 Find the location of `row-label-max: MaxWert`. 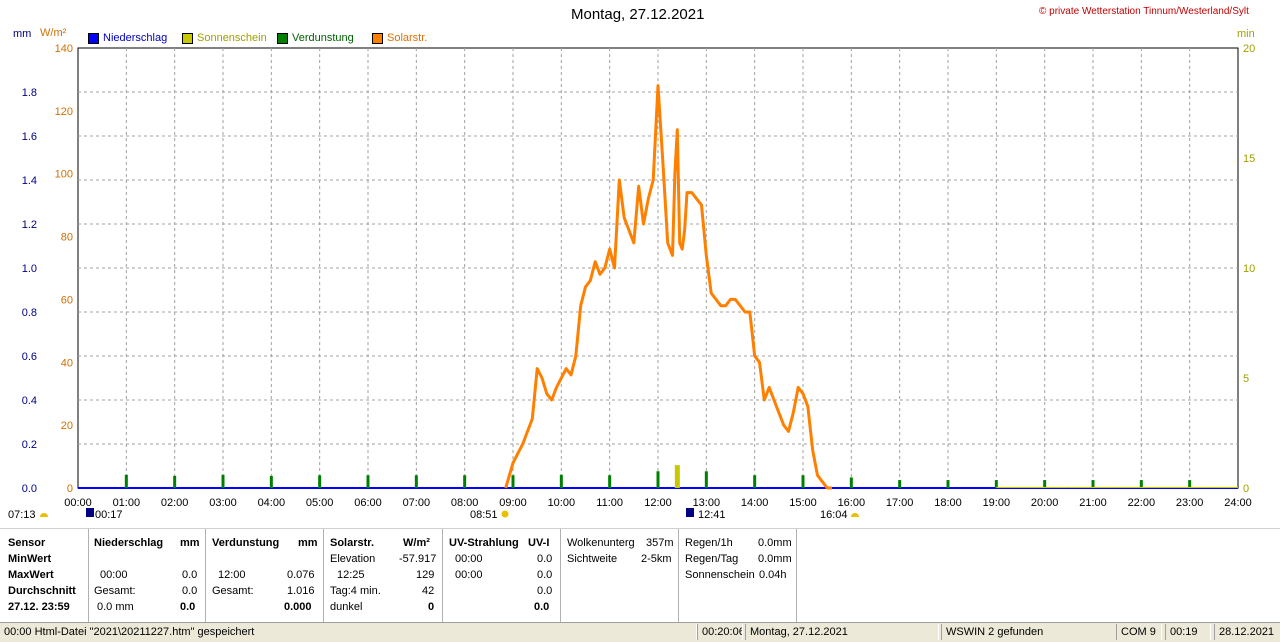

row-label-max: MaxWert is located at coordinates (31, 575).